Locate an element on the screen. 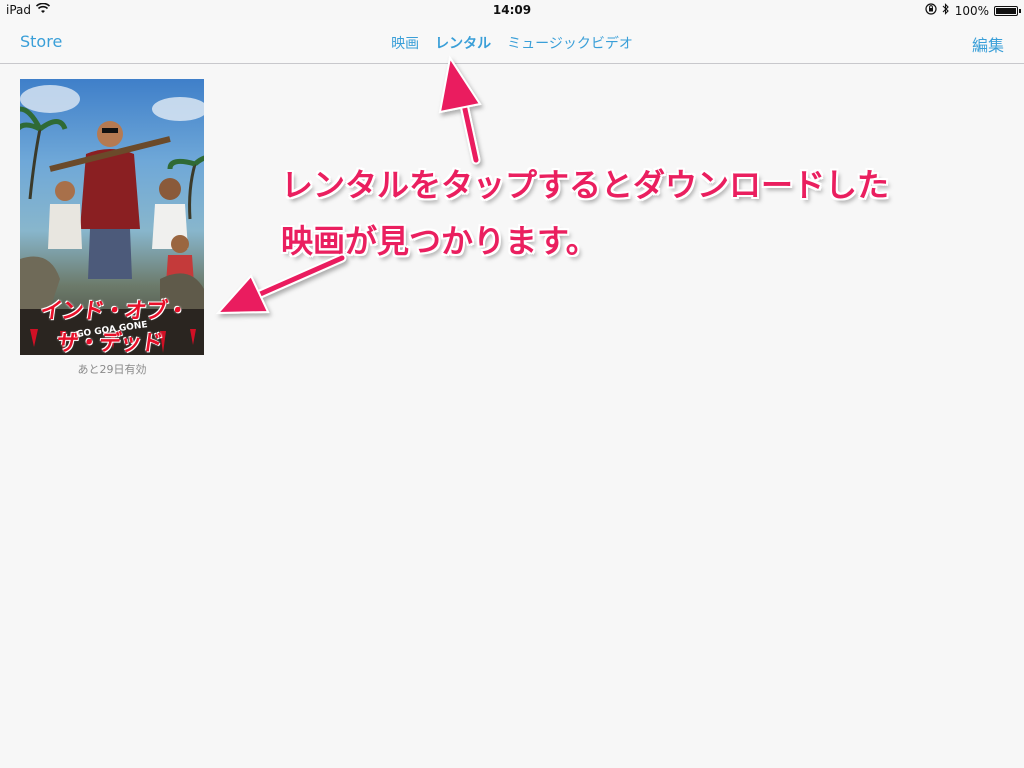  tab-music-videos: ミュージックビデオ is located at coordinates (570, 43).